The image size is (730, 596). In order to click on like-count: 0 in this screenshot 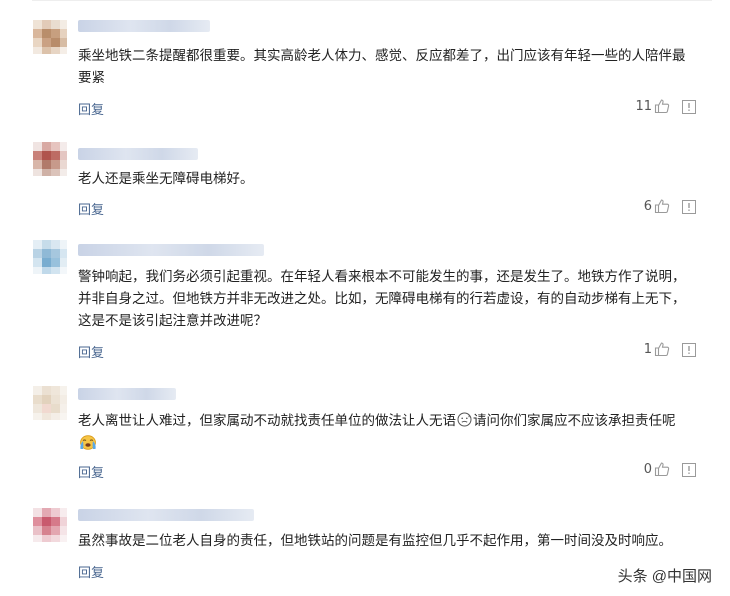, I will do `click(647, 469)`.